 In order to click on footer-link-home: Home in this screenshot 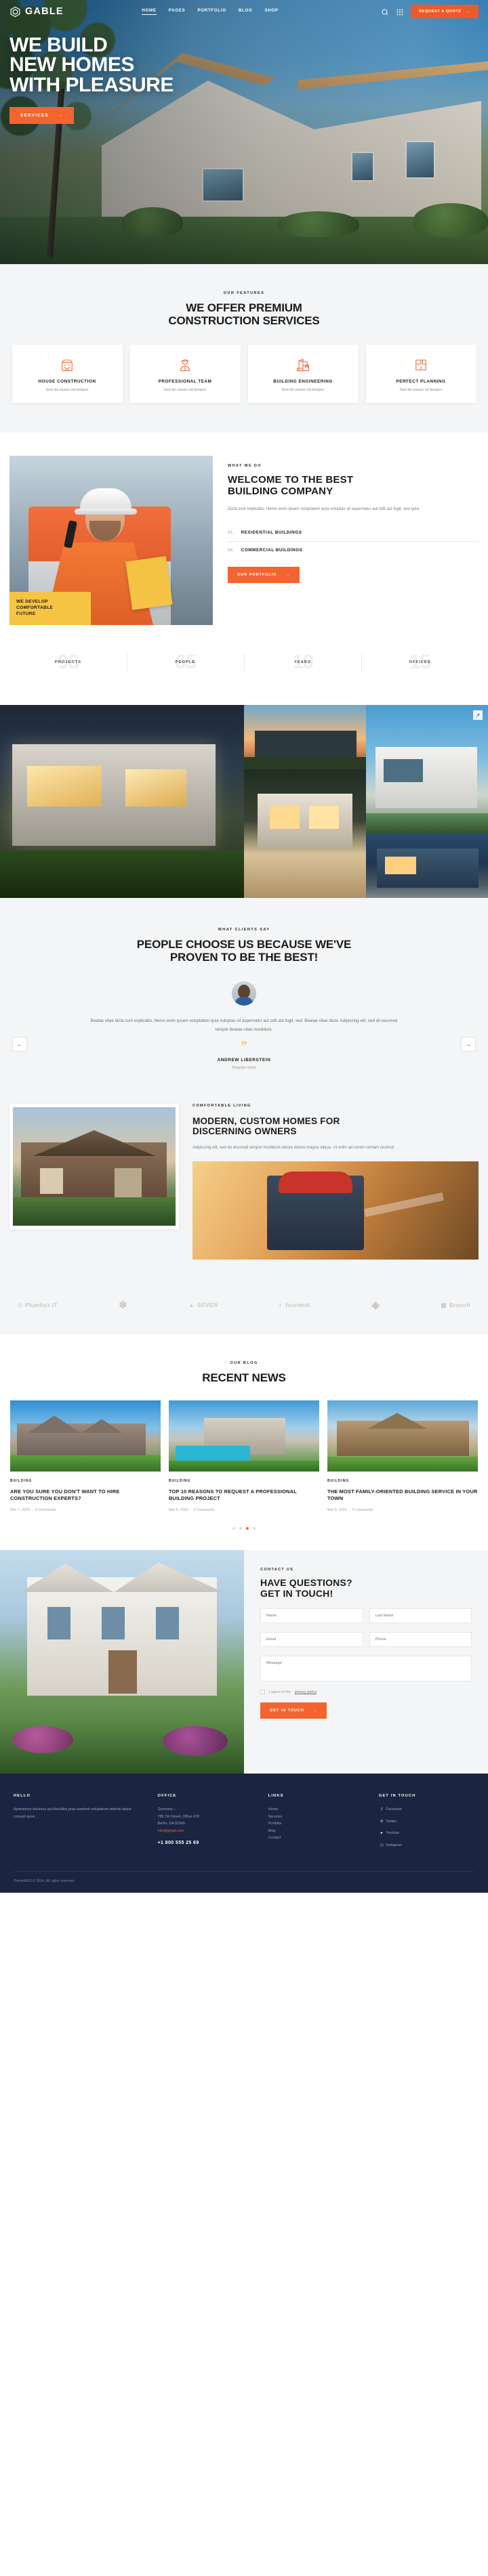, I will do `click(316, 1809)`.